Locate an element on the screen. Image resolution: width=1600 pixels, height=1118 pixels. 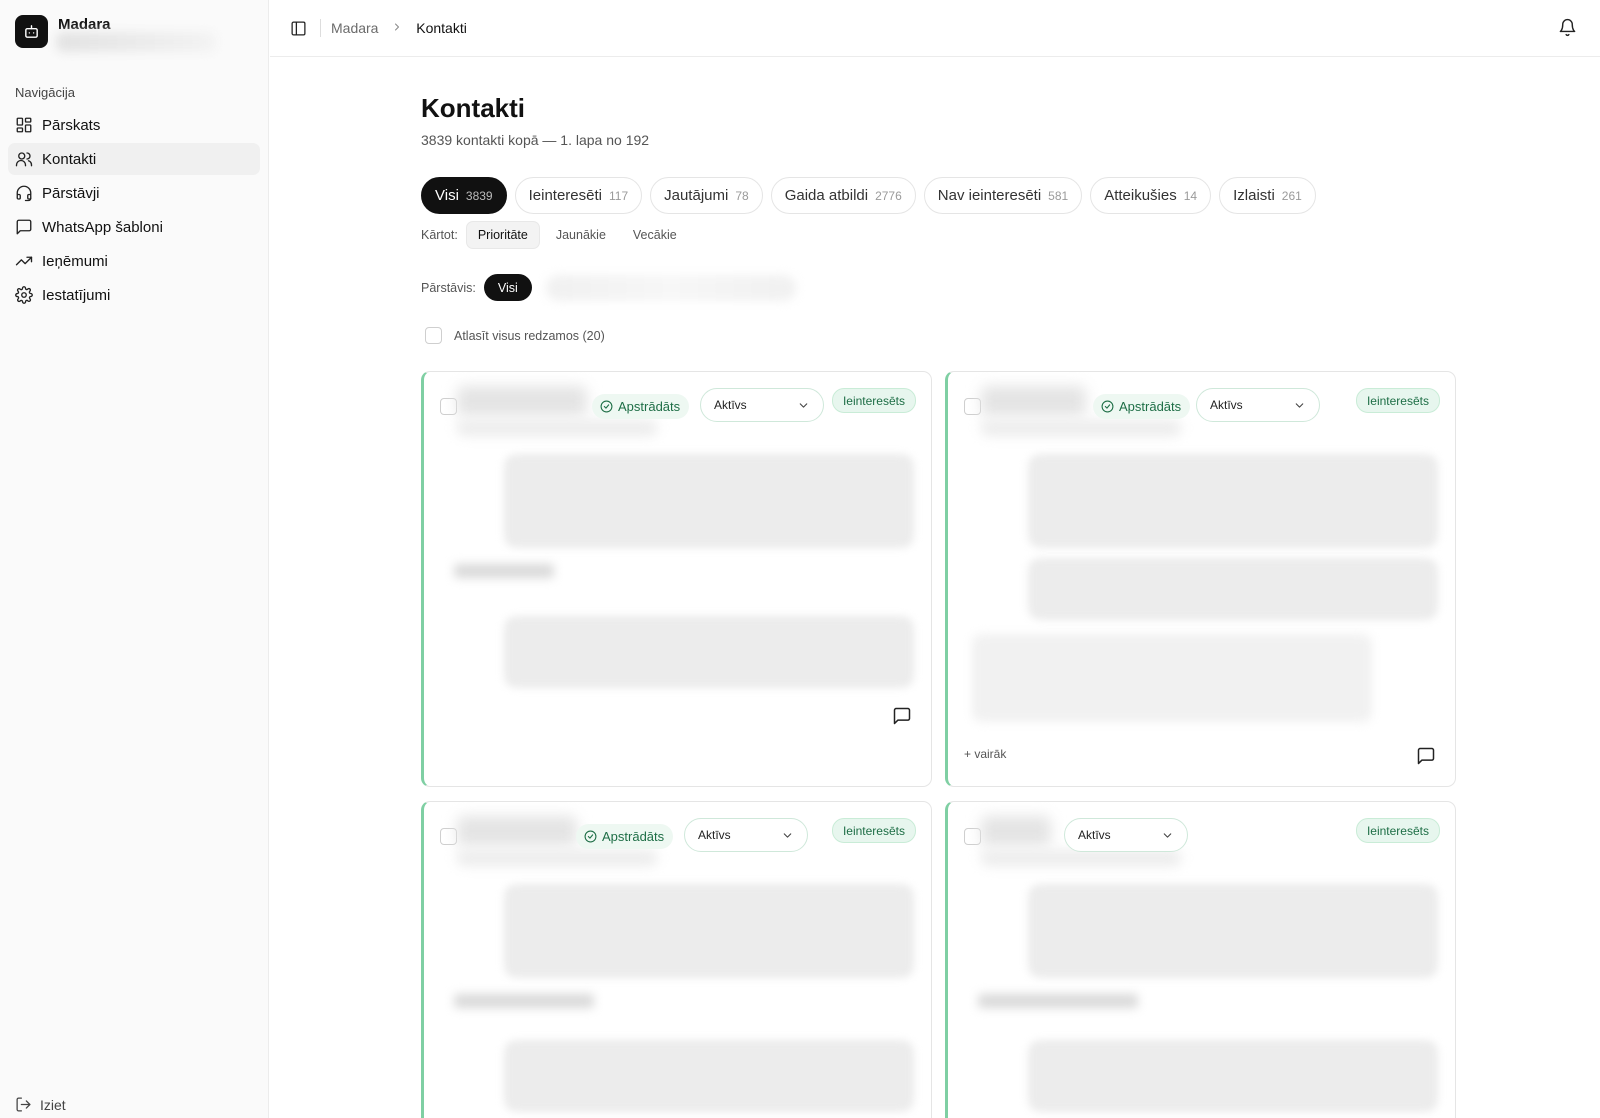
contact-card: Aktīvs Ieinteresēts is located at coordinates (1200, 959).